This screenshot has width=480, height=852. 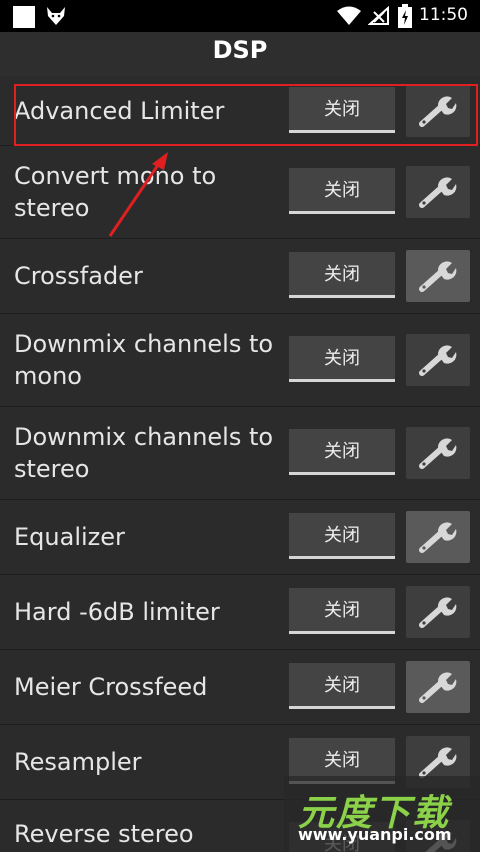 I want to click on list-item: Meier Crossfeed 关闭, so click(x=240, y=687).